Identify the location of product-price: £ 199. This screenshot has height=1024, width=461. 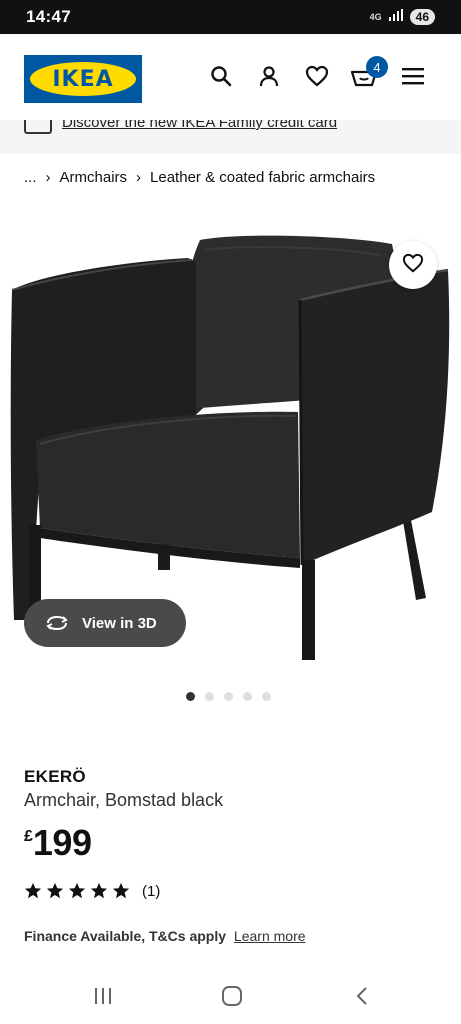
(58, 843).